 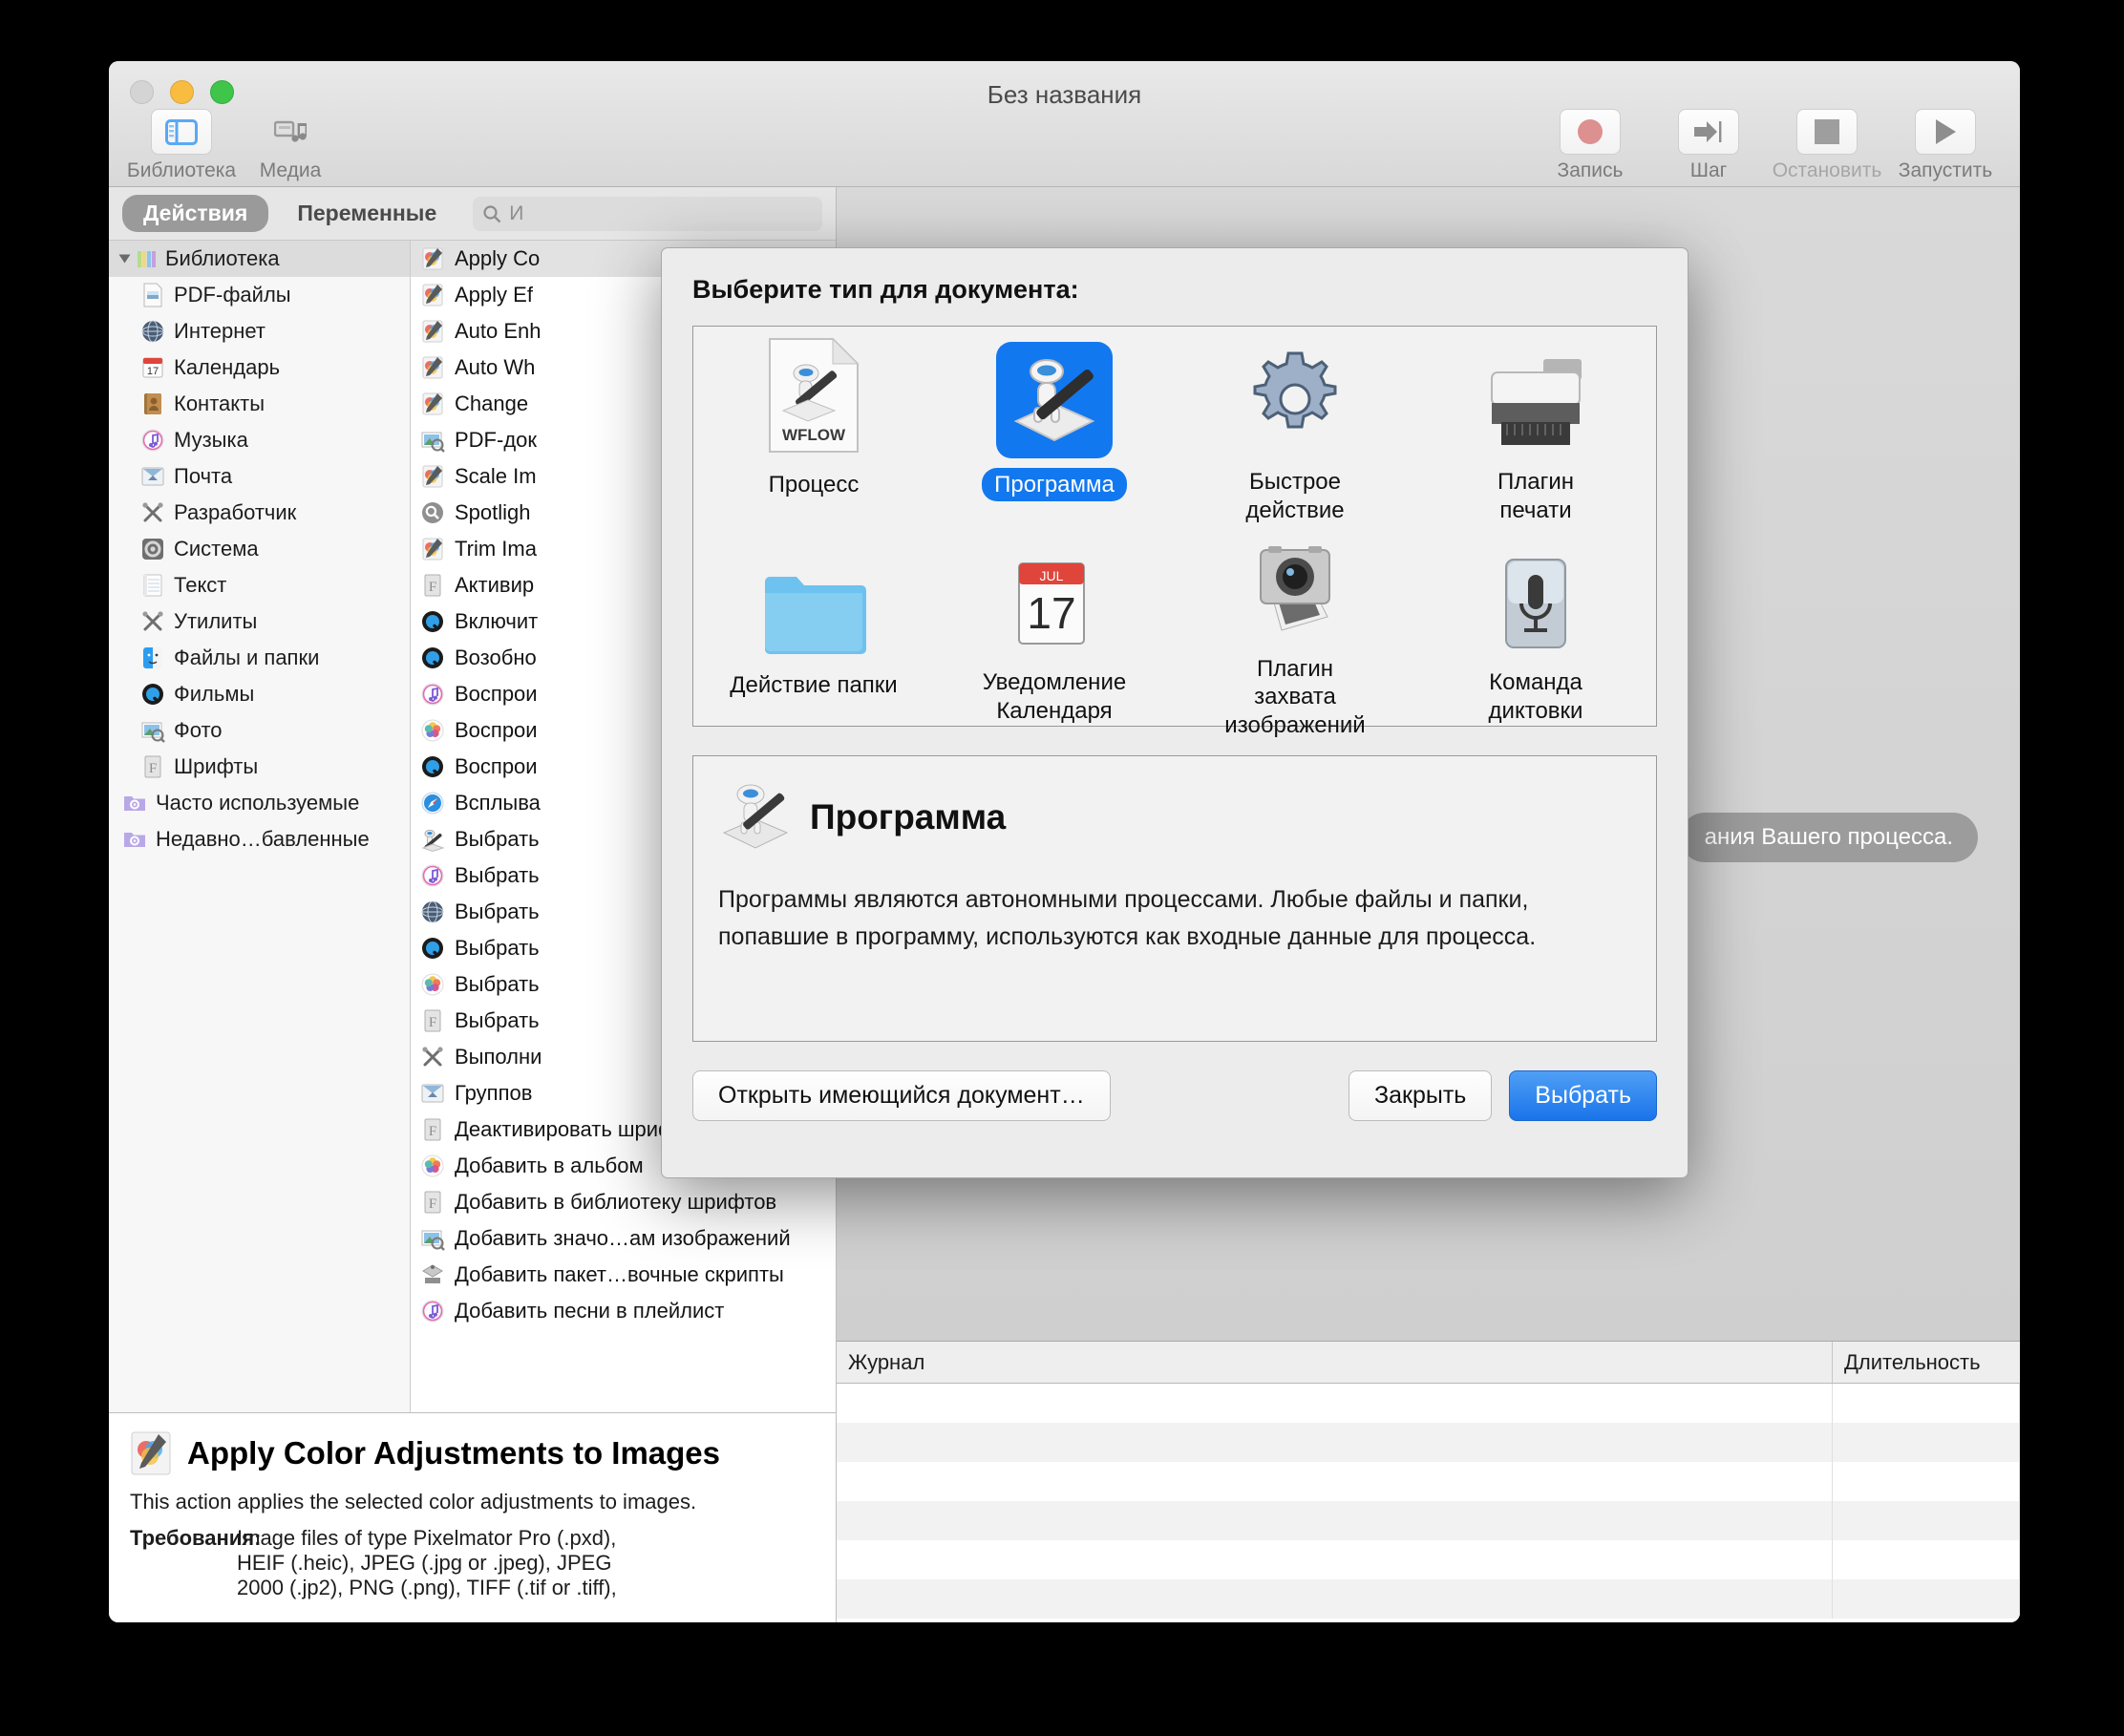 I want to click on toolbar-button-media: Медиа, so click(x=290, y=145).